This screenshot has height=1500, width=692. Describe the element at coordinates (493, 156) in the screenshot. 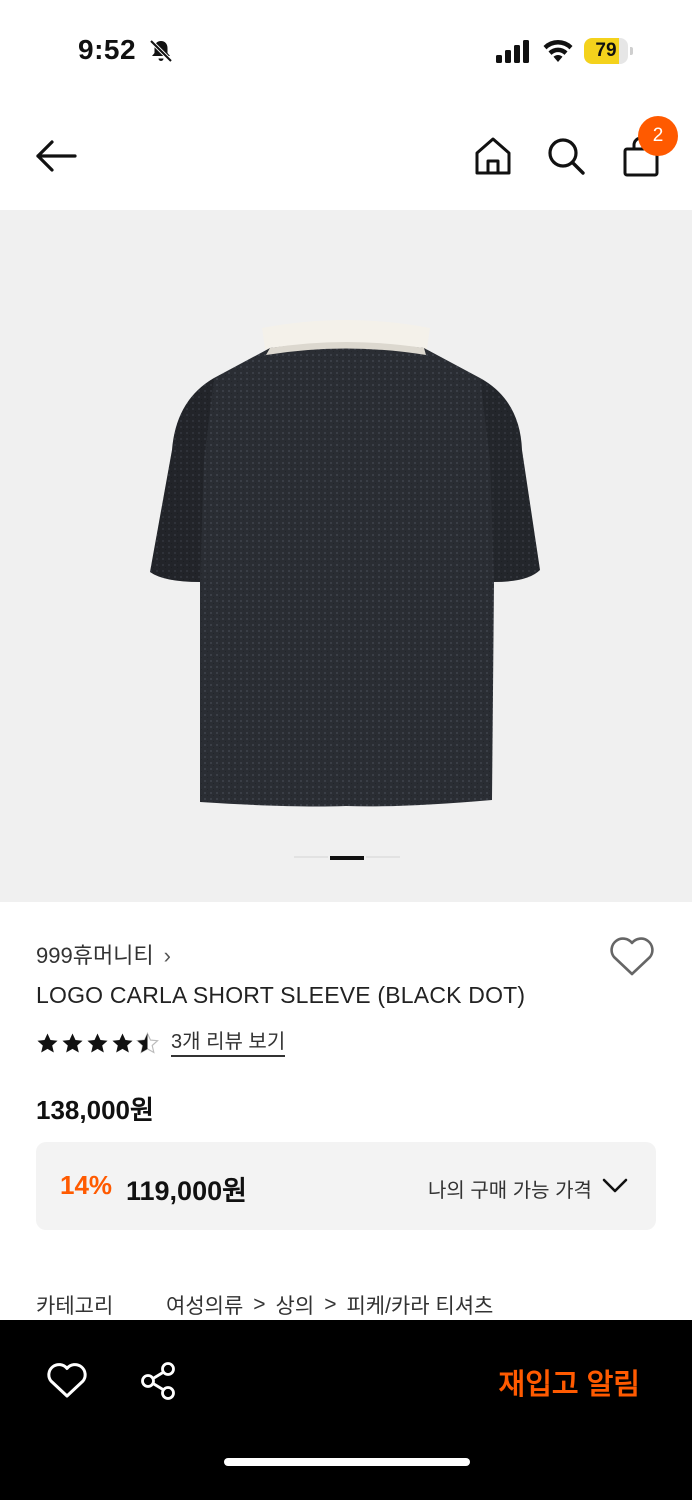

I see `home-icon` at that location.